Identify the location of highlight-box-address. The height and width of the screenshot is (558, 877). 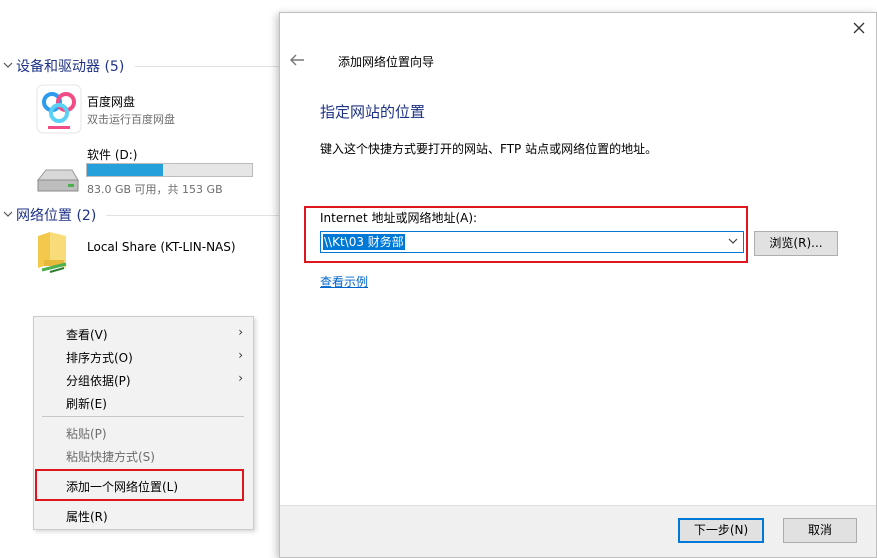
(526, 234).